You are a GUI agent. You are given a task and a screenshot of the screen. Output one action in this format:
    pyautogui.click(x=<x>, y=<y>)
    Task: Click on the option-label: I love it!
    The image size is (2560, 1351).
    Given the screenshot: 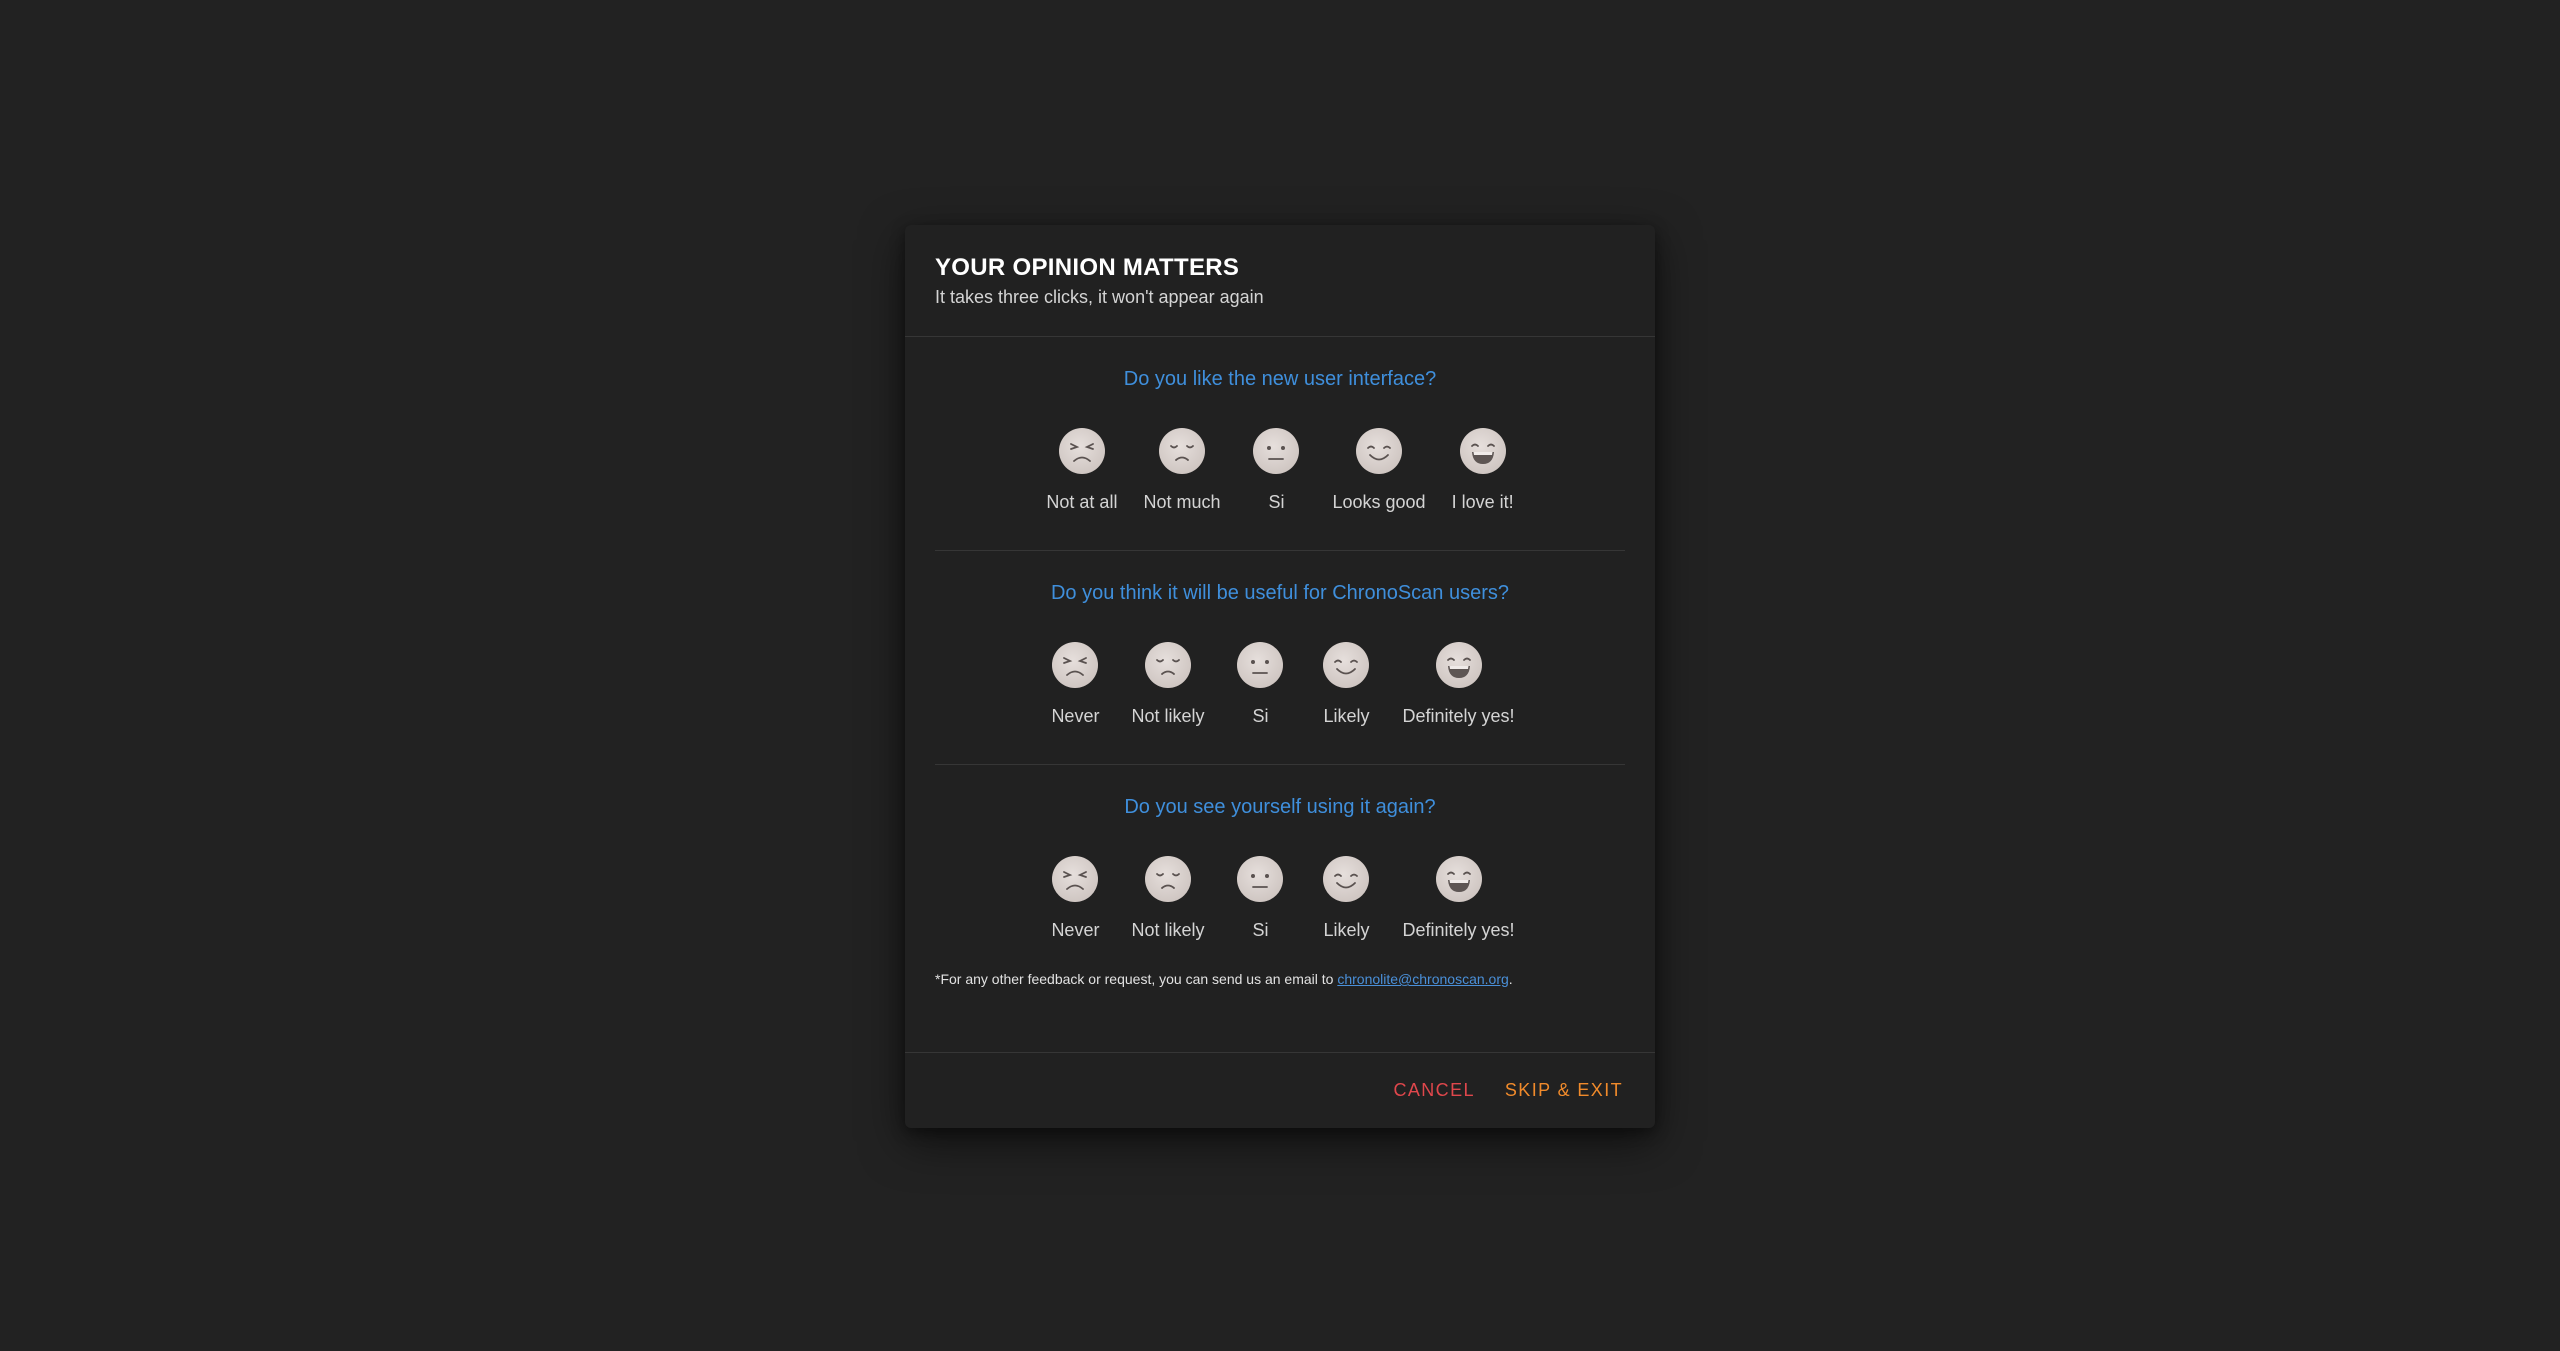 What is the action you would take?
    pyautogui.click(x=1482, y=502)
    